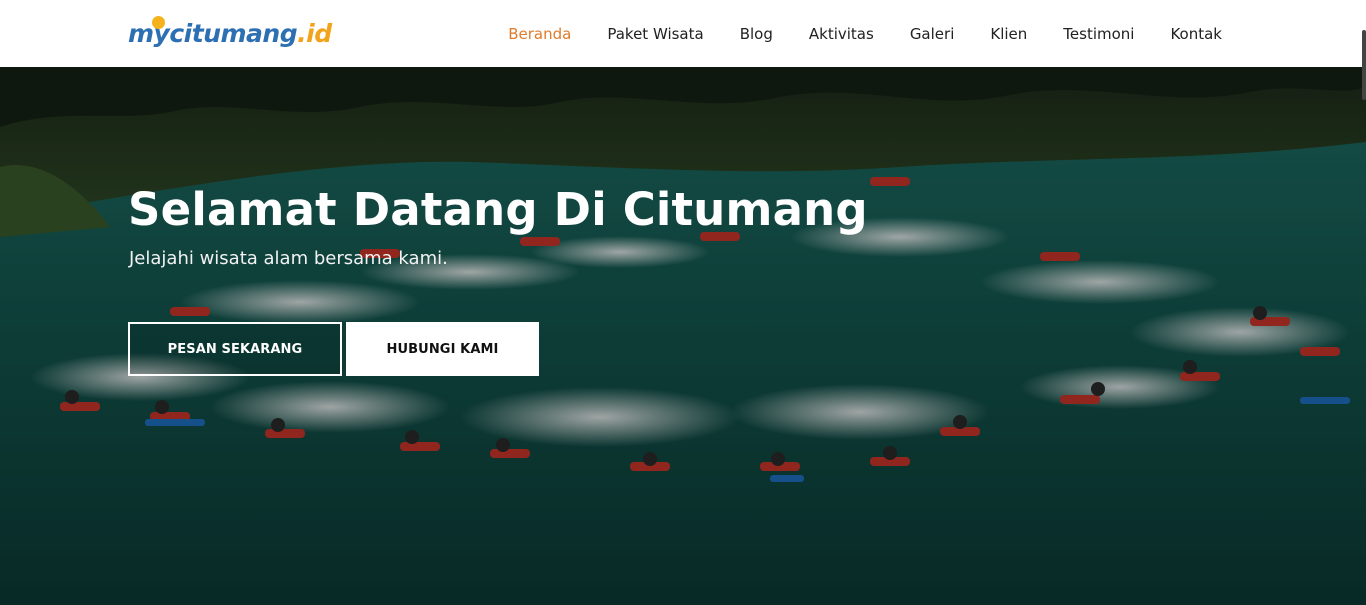 The height and width of the screenshot is (605, 1366). What do you see at coordinates (1098, 34) in the screenshot?
I see `nav-item-testimoni: Testimoni` at bounding box center [1098, 34].